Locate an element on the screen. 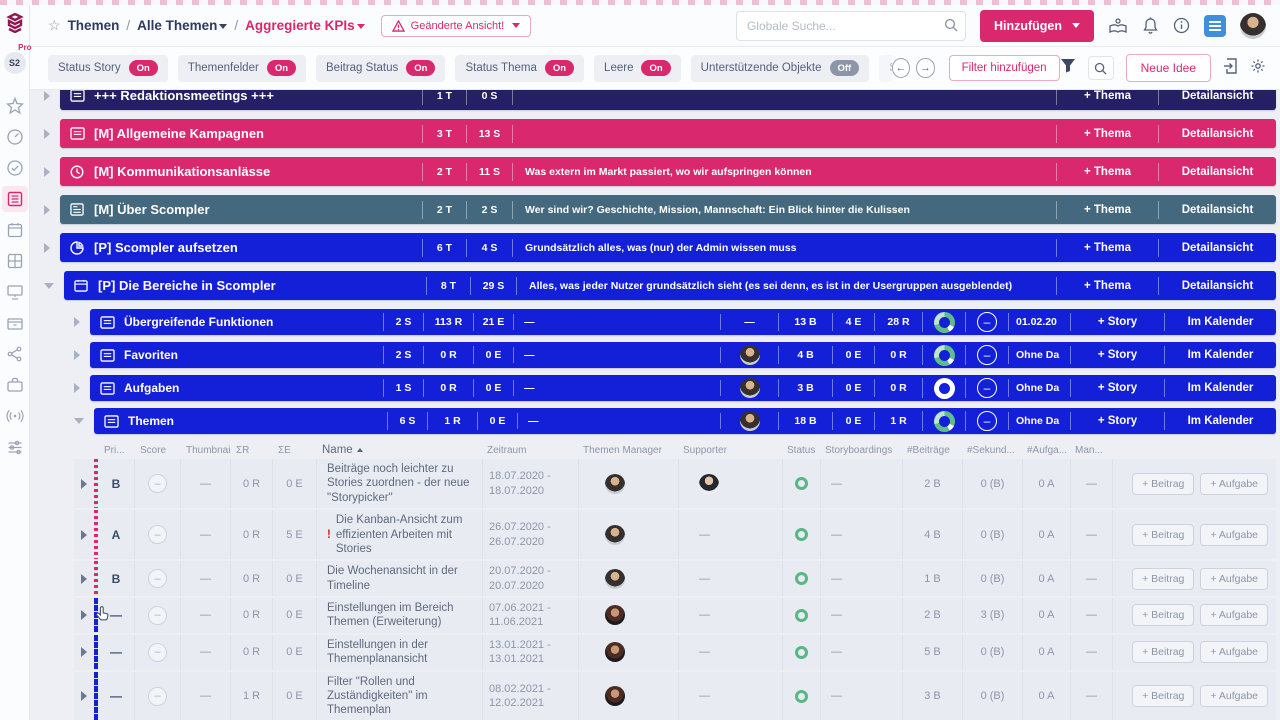  add-filter-button: Filter hinzufügen is located at coordinates (1004, 68).